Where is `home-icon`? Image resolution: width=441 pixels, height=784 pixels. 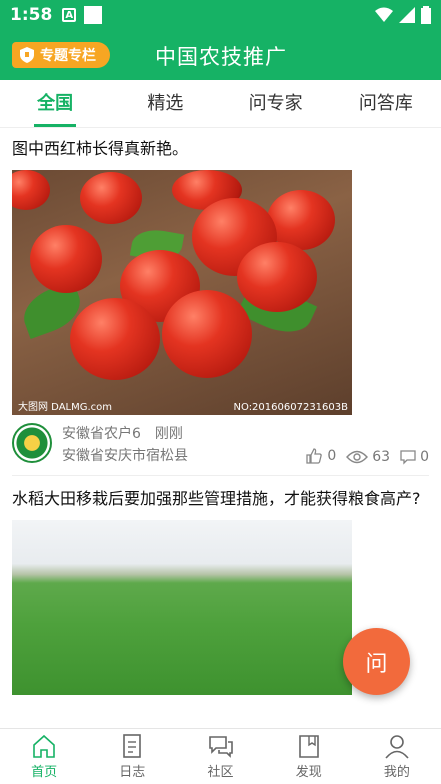 home-icon is located at coordinates (44, 746).